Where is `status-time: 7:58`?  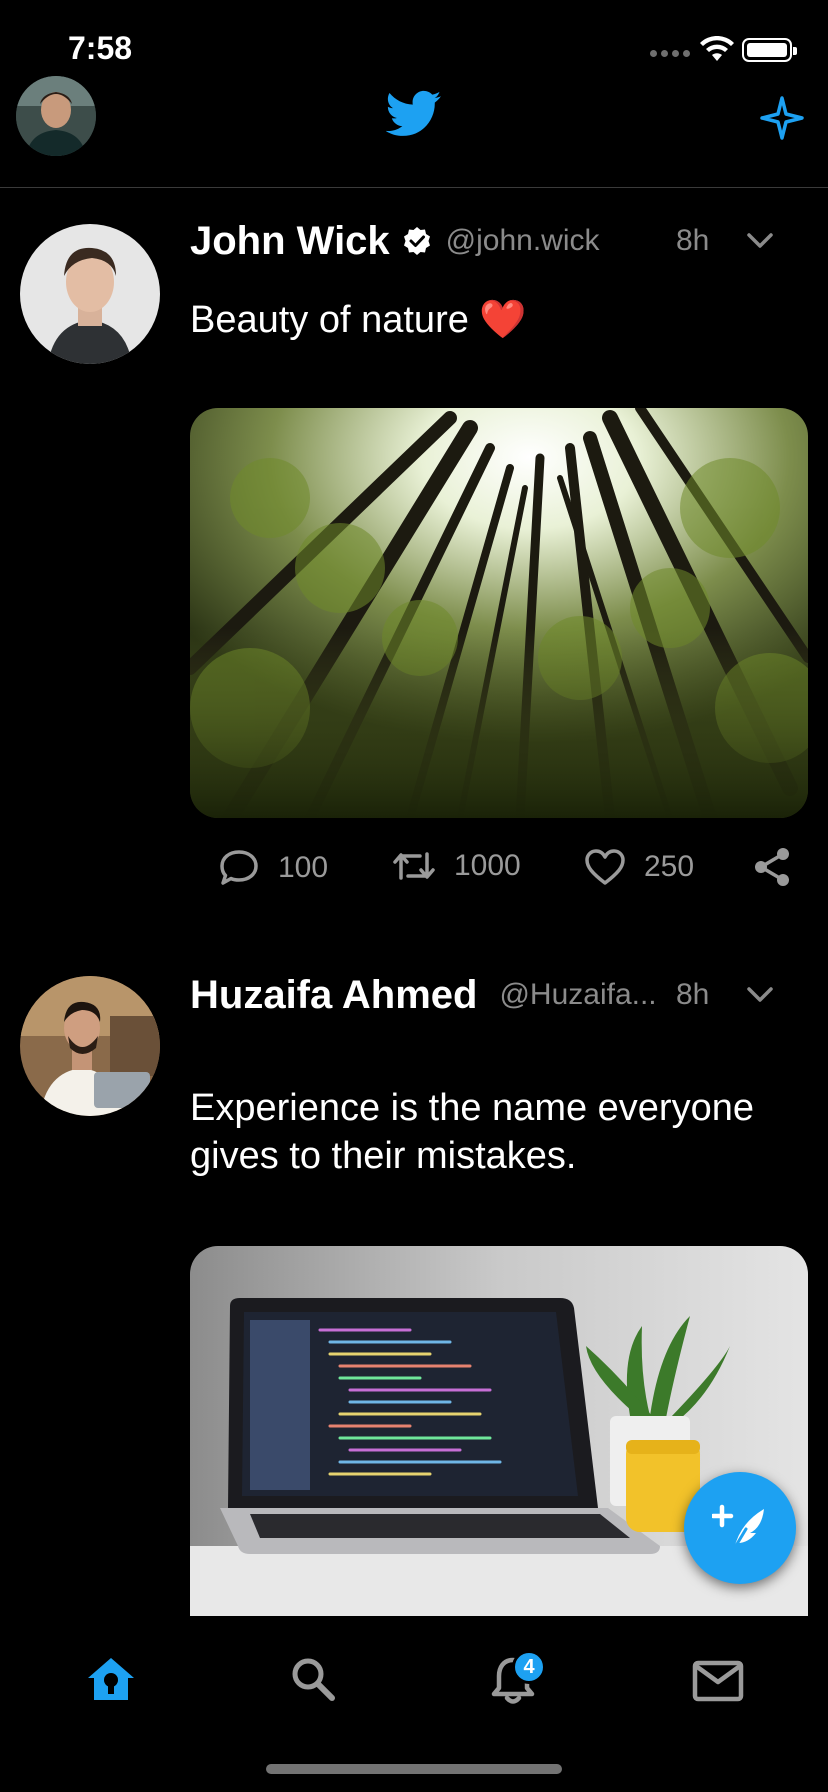
status-time: 7:58 is located at coordinates (100, 48).